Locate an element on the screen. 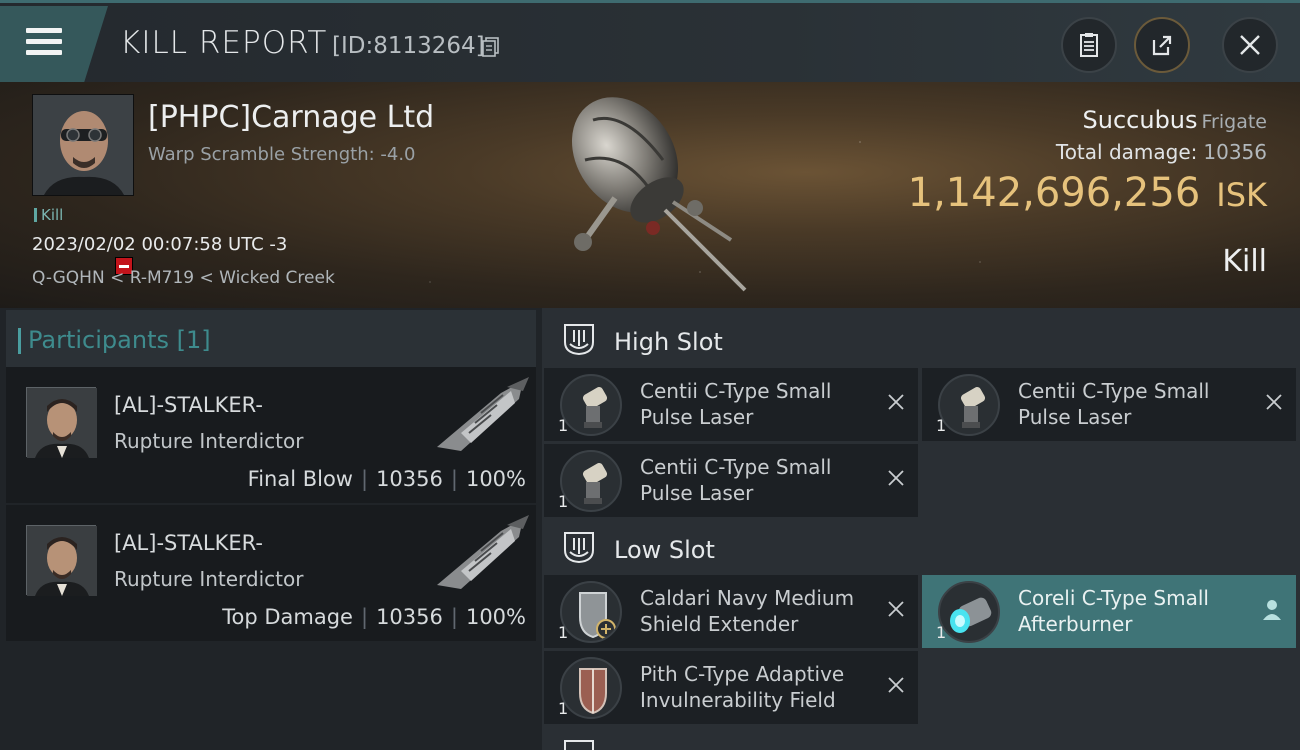  succubus-ship-image is located at coordinates (655, 196).